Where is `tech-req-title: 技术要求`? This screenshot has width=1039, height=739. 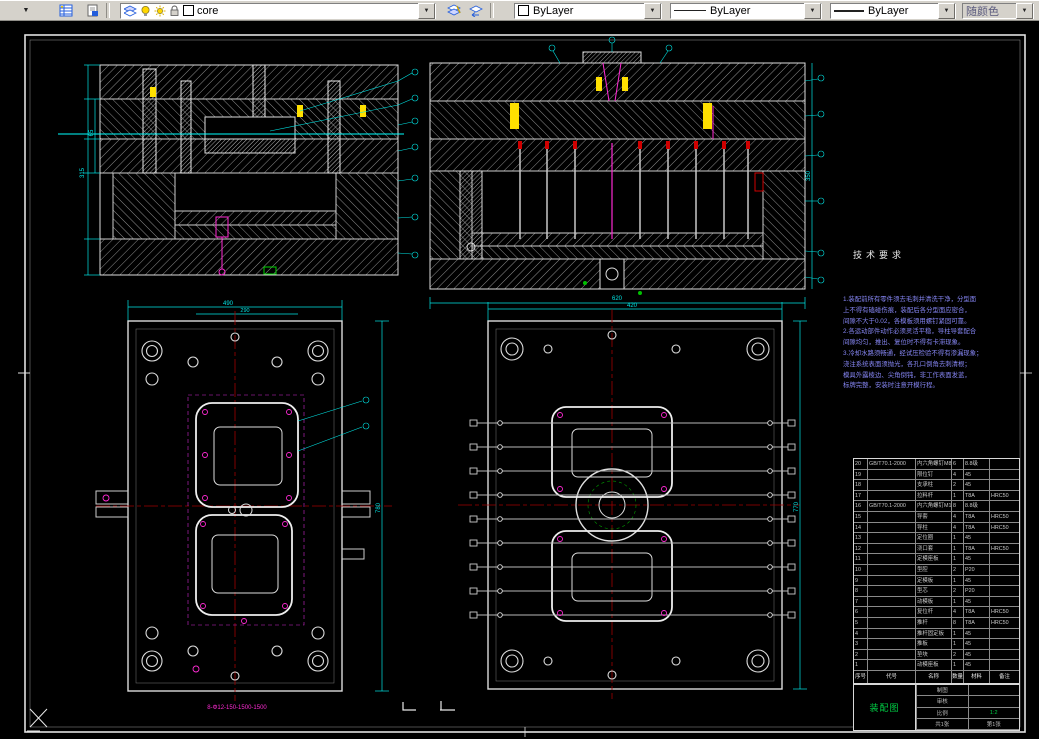 tech-req-title: 技术要求 is located at coordinates (879, 255).